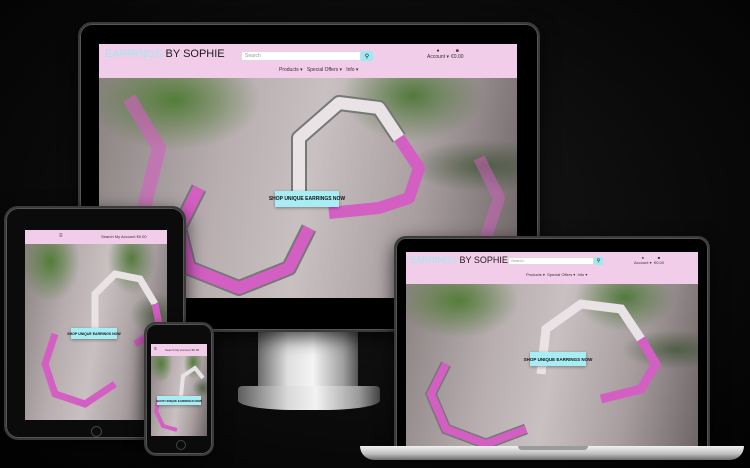  Describe the element at coordinates (643, 260) in the screenshot. I see `laptop-account-link: ● Account ▾` at that location.